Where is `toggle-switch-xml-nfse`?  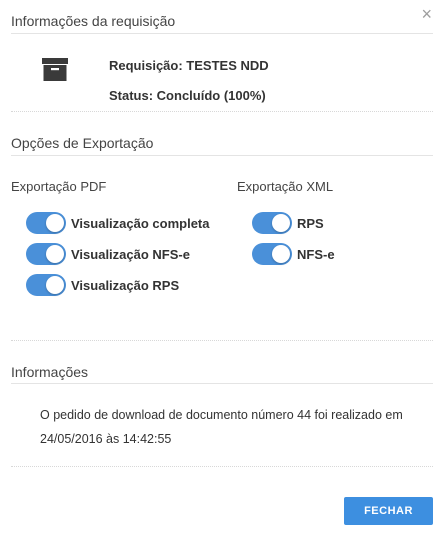 toggle-switch-xml-nfse is located at coordinates (272, 254).